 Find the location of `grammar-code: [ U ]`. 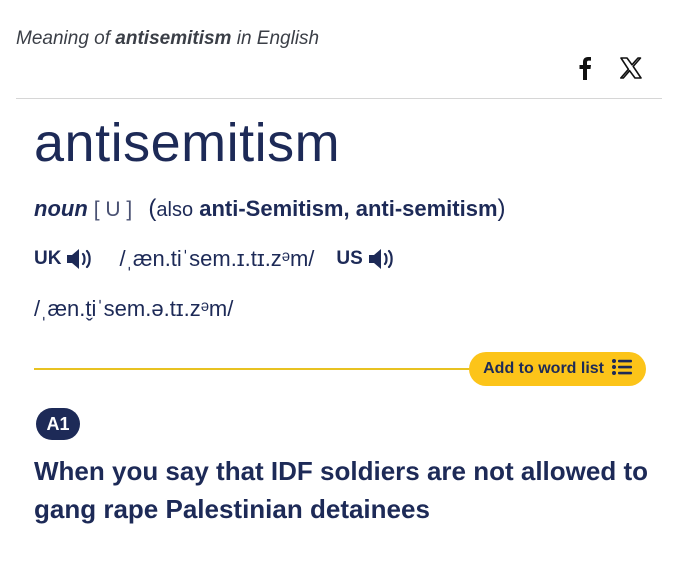

grammar-code: [ U ] is located at coordinates (113, 209).